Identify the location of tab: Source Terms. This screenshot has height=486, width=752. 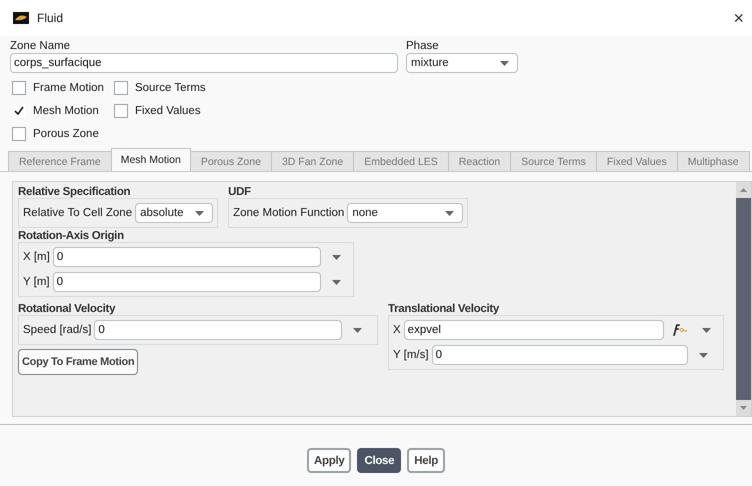
(553, 161).